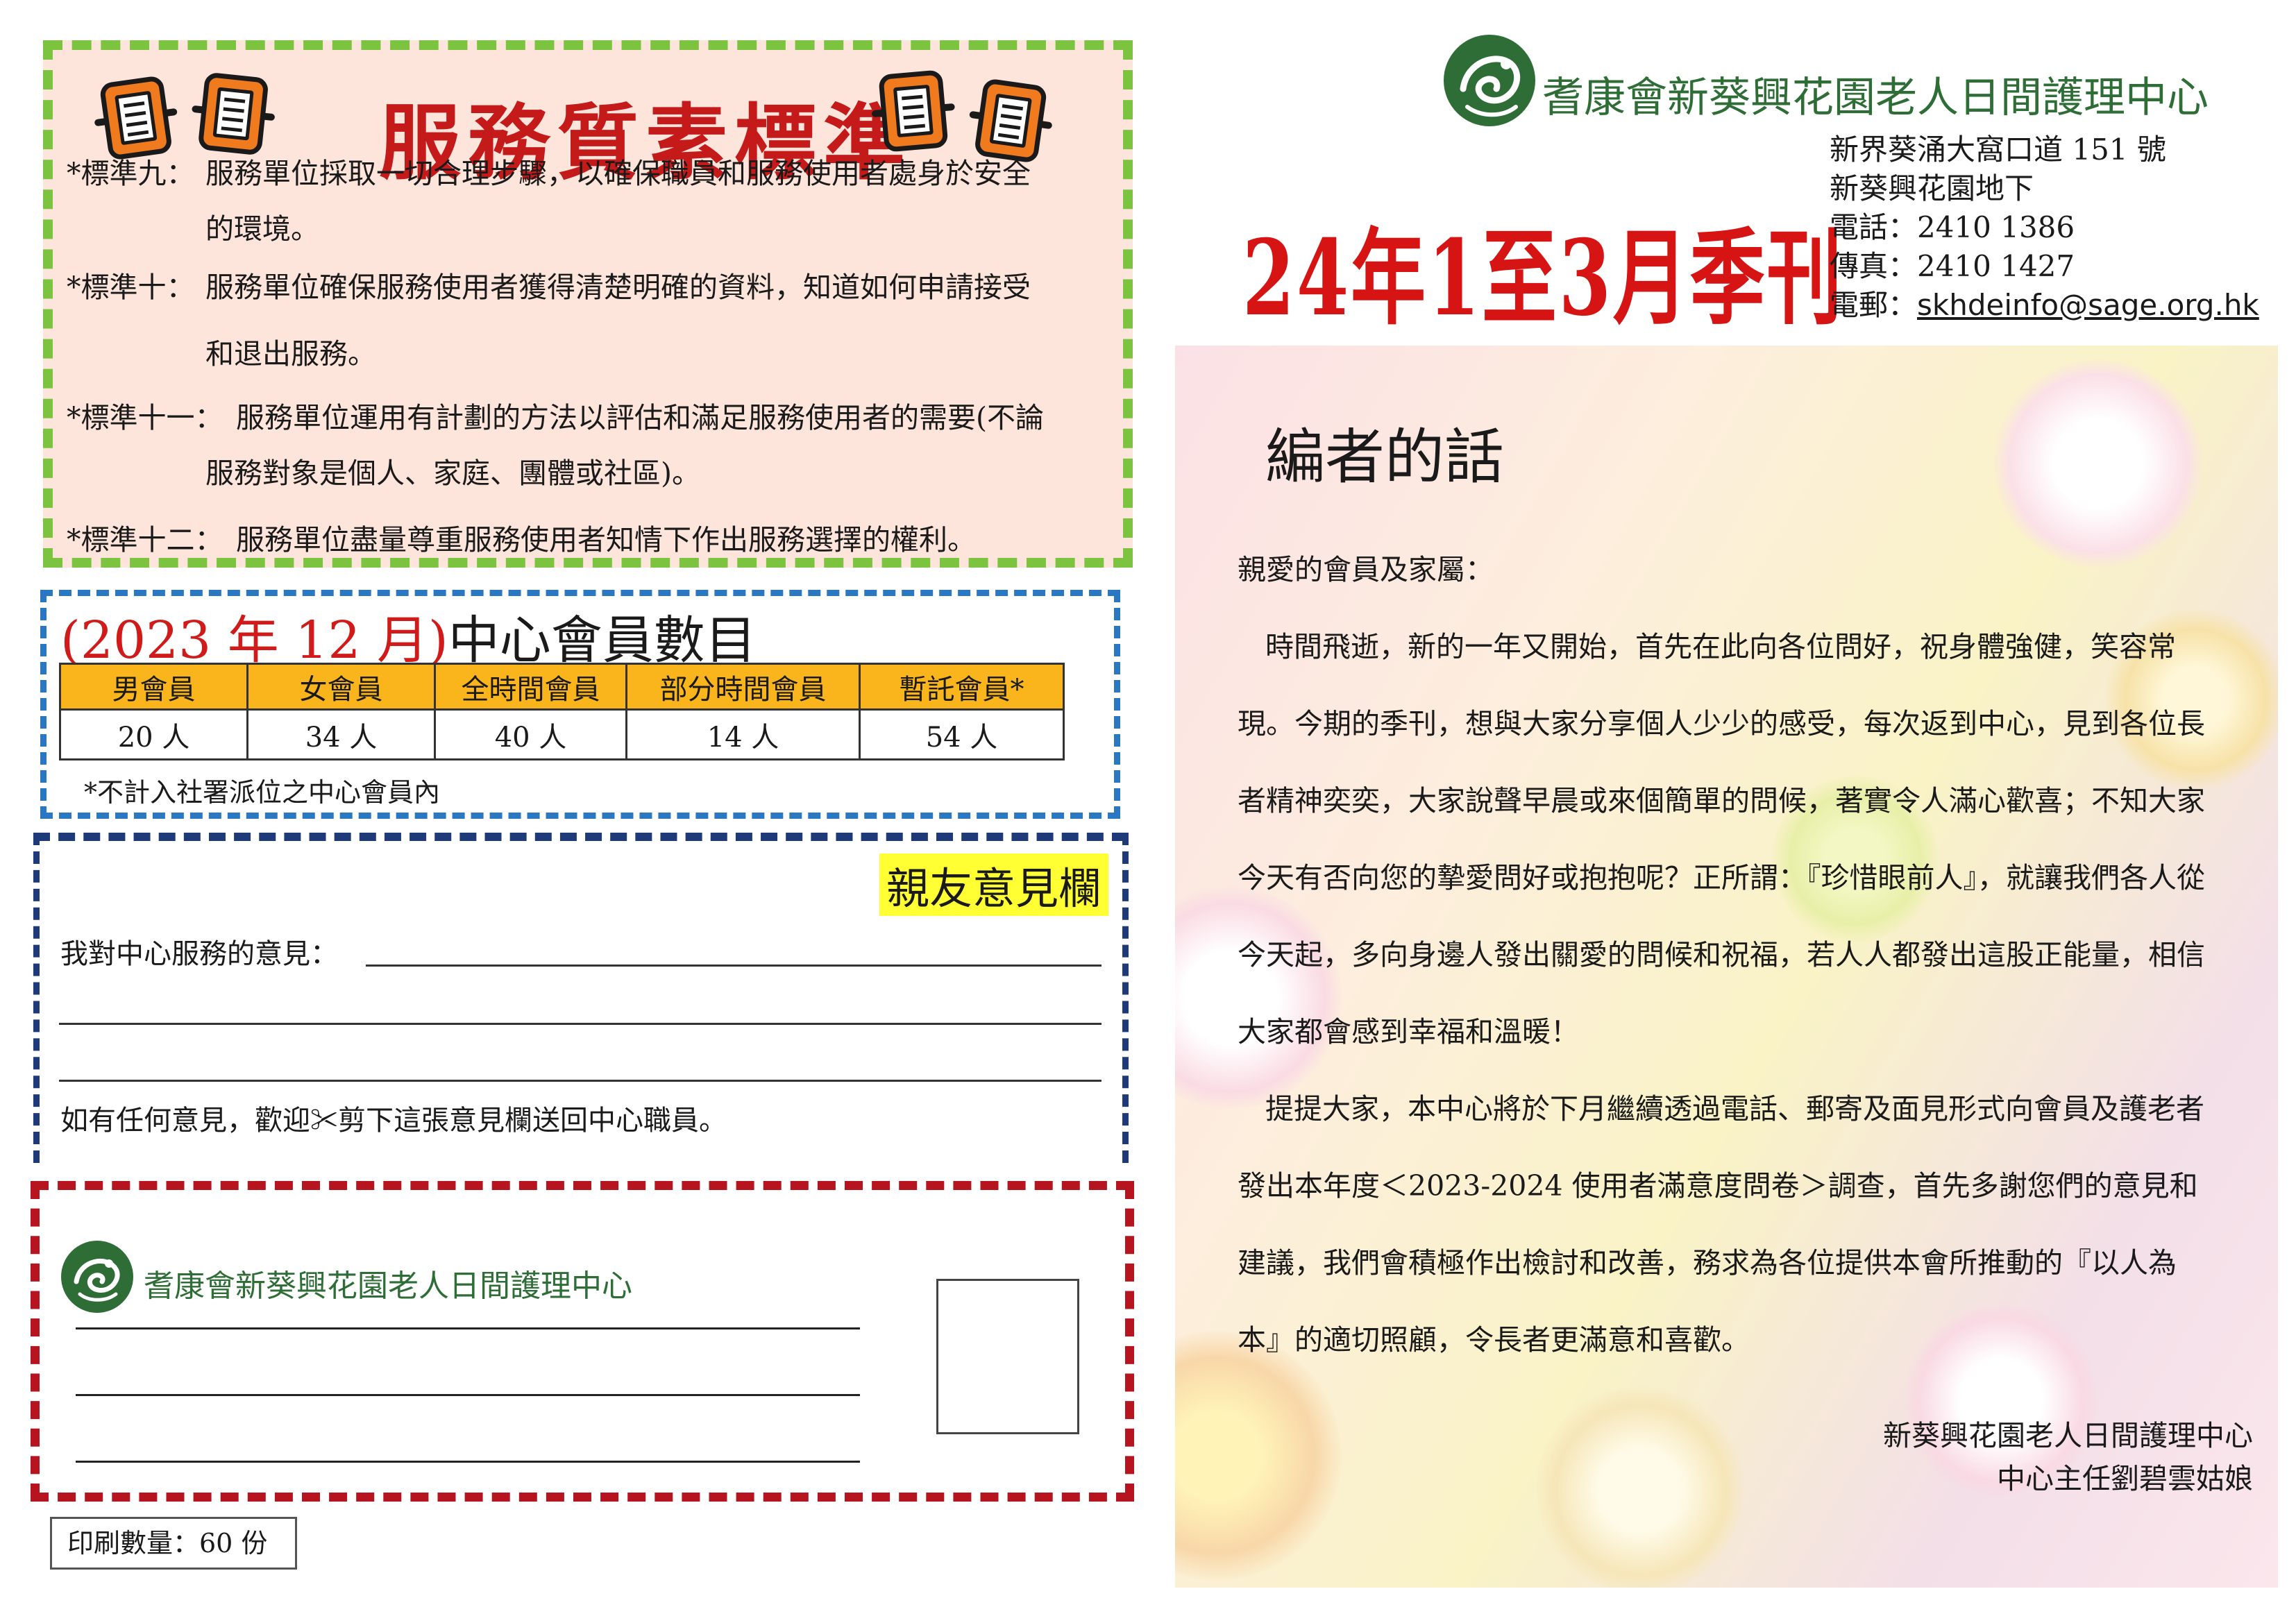 Image resolution: width=2296 pixels, height=1623 pixels. What do you see at coordinates (145, 539) in the screenshot?
I see `standard-label: *標準十二：` at bounding box center [145, 539].